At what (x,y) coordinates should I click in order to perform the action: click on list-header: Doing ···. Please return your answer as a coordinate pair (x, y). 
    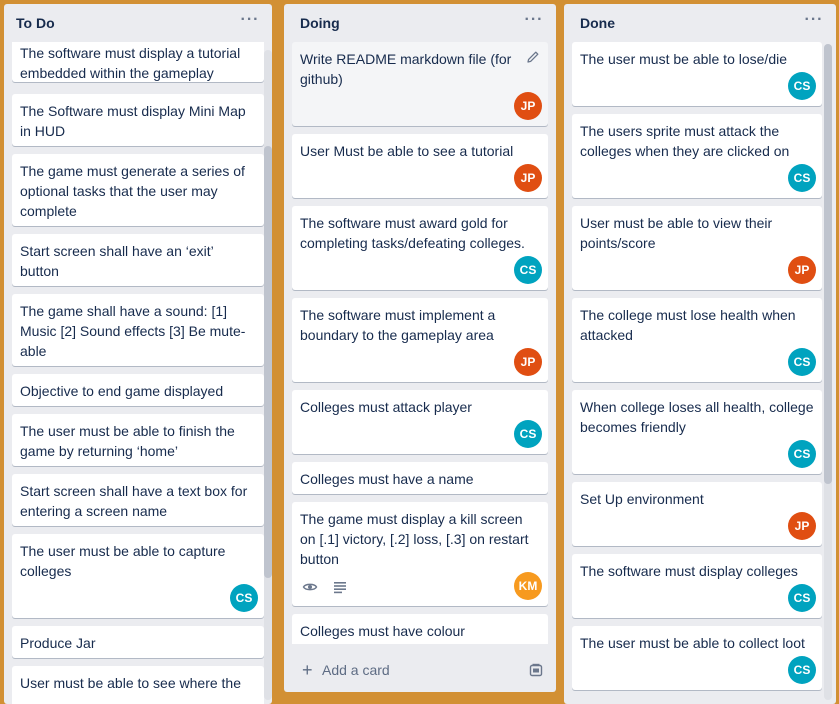
    Looking at the image, I should click on (420, 23).